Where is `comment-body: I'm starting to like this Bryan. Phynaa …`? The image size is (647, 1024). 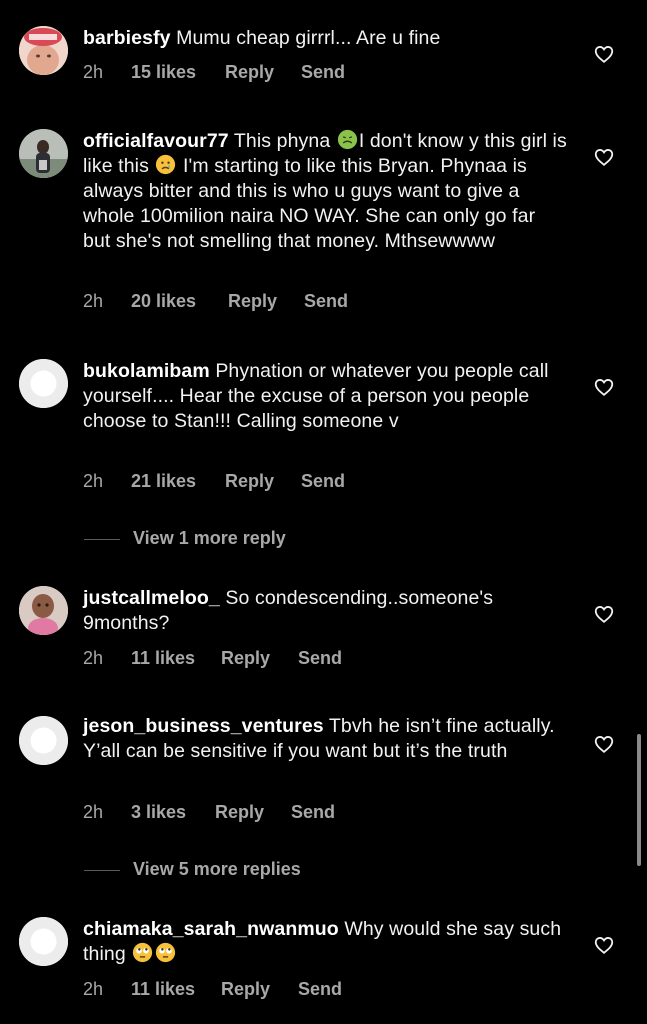
comment-body: I'm starting to like this Bryan. Phynaa … is located at coordinates (309, 203).